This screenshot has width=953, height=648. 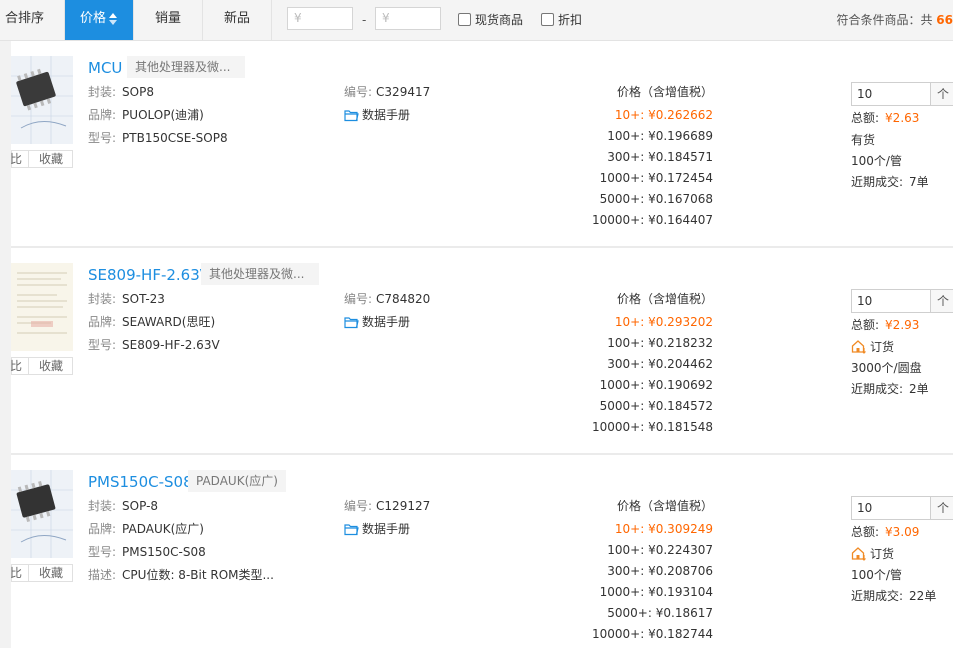 I want to click on price-tier-row: 1000+: ¥0.190692, so click(x=656, y=385).